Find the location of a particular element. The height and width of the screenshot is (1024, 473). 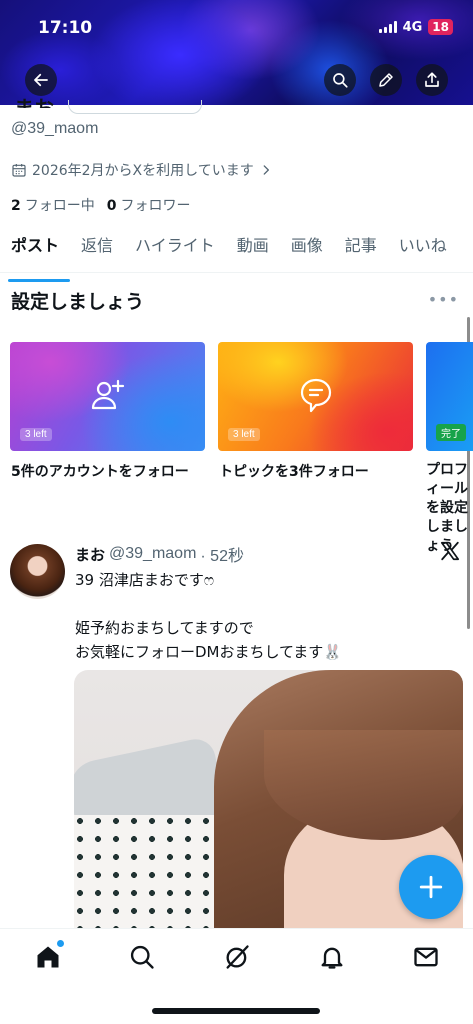

bell-icon is located at coordinates (332, 958).